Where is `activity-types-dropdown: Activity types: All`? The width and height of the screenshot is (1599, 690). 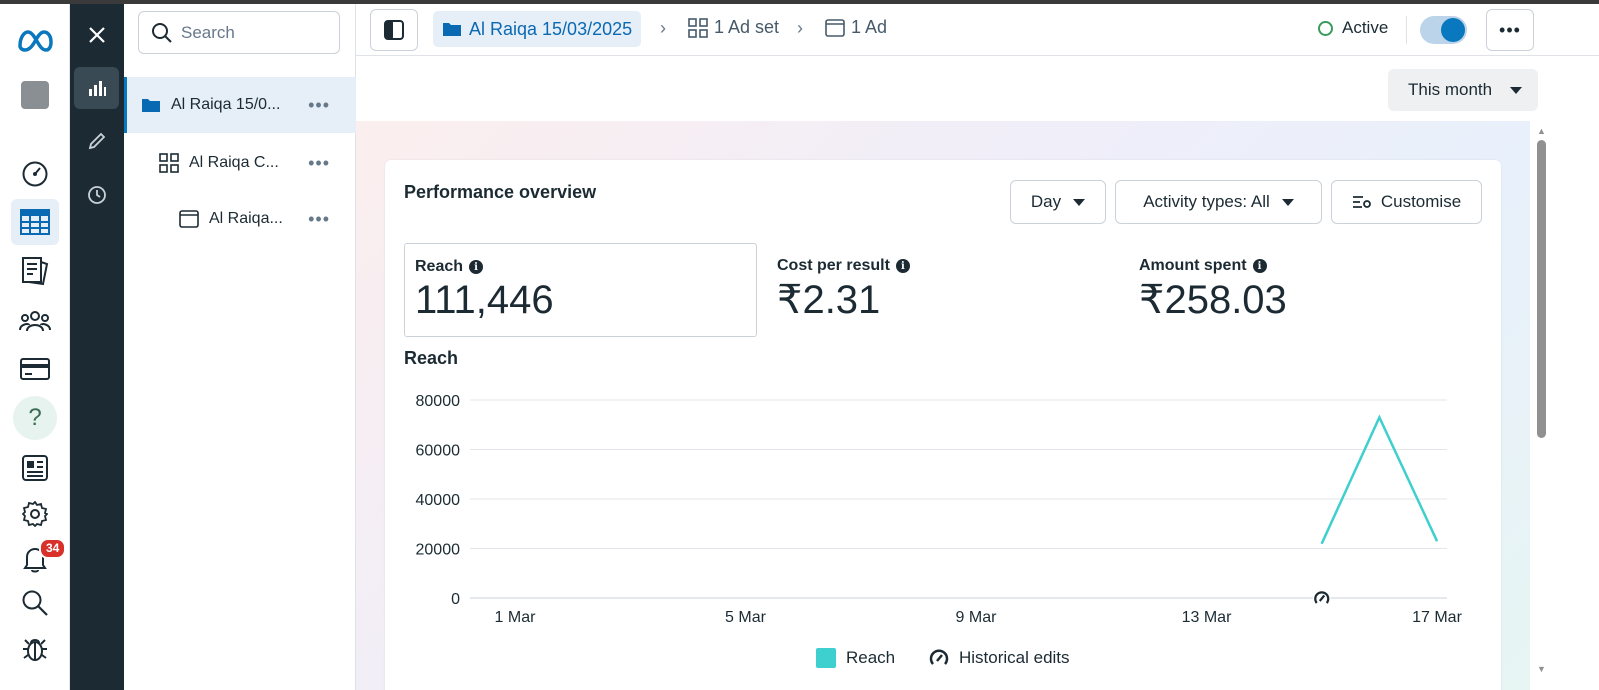
activity-types-dropdown: Activity types: All is located at coordinates (1218, 202).